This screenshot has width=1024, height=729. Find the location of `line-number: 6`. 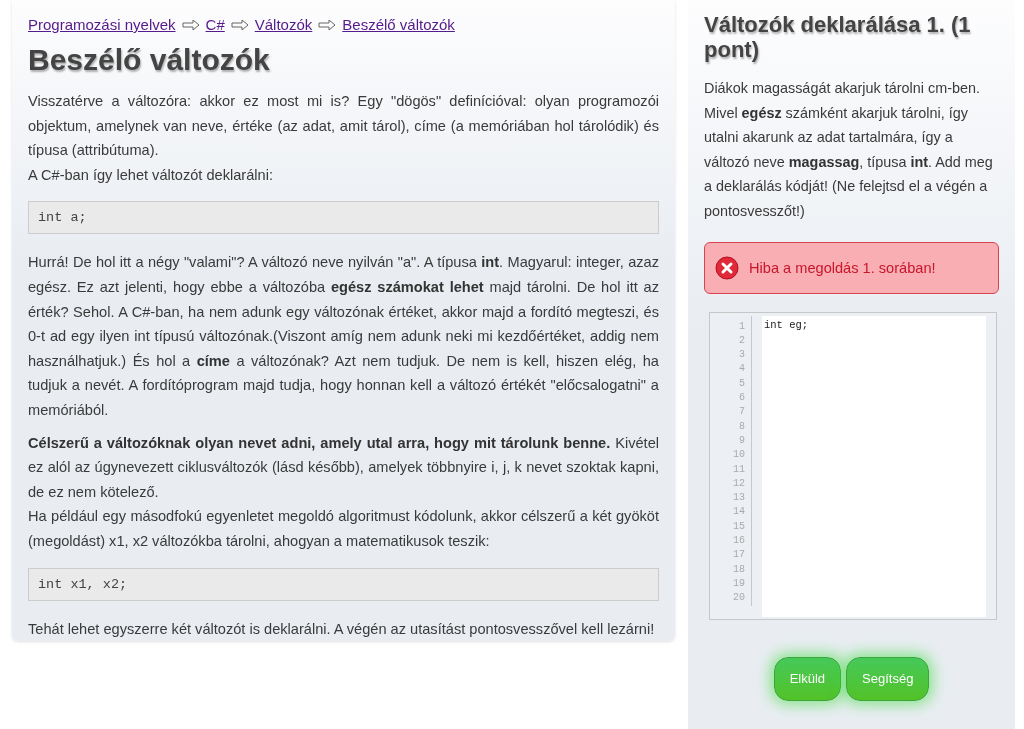

line-number: 6 is located at coordinates (742, 398).